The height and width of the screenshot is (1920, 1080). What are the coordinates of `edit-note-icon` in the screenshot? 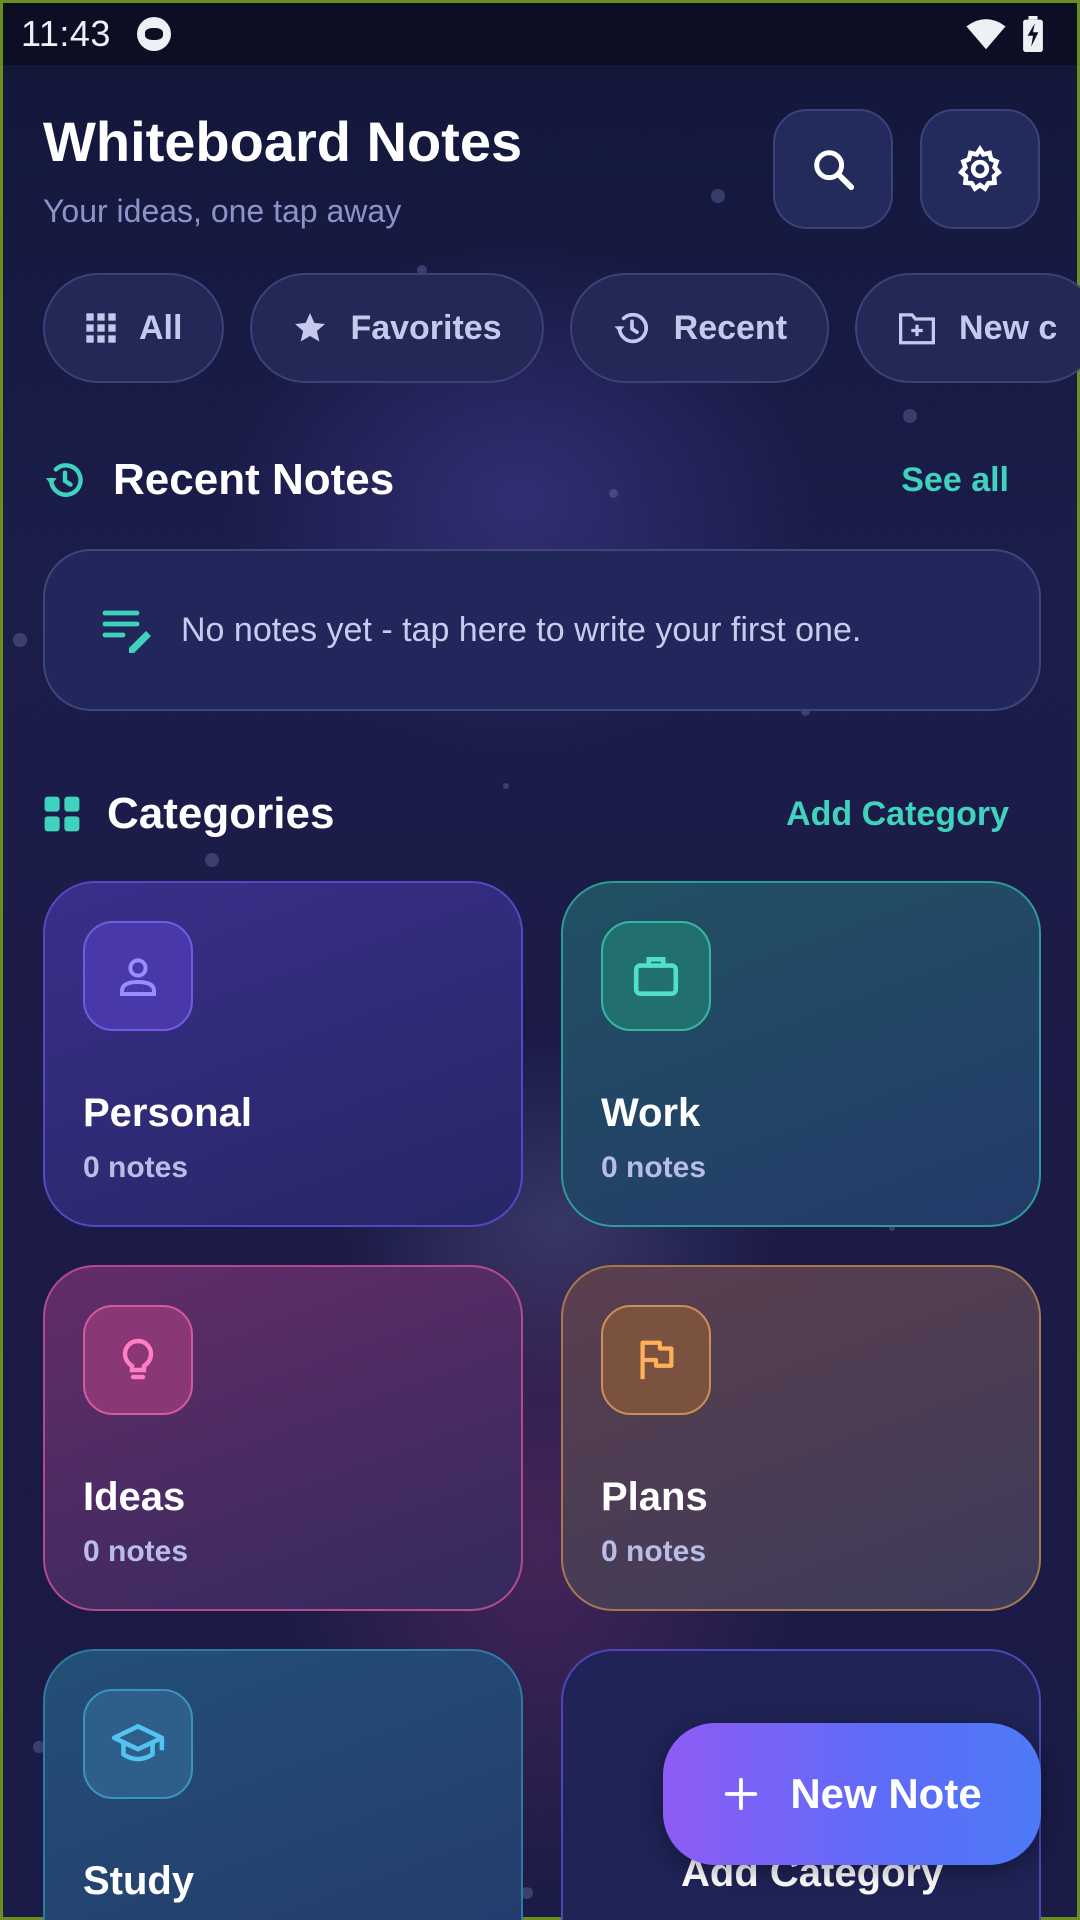 It's located at (126, 631).